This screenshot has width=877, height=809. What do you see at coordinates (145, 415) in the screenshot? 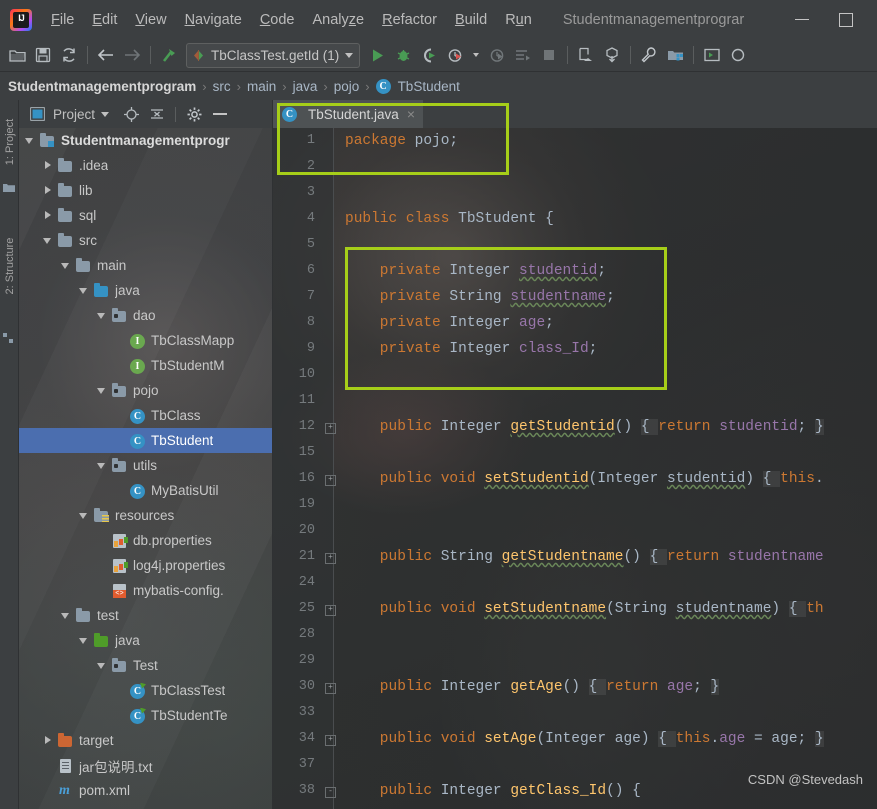
I see `tree-item-tbclass: C TbClass` at bounding box center [145, 415].